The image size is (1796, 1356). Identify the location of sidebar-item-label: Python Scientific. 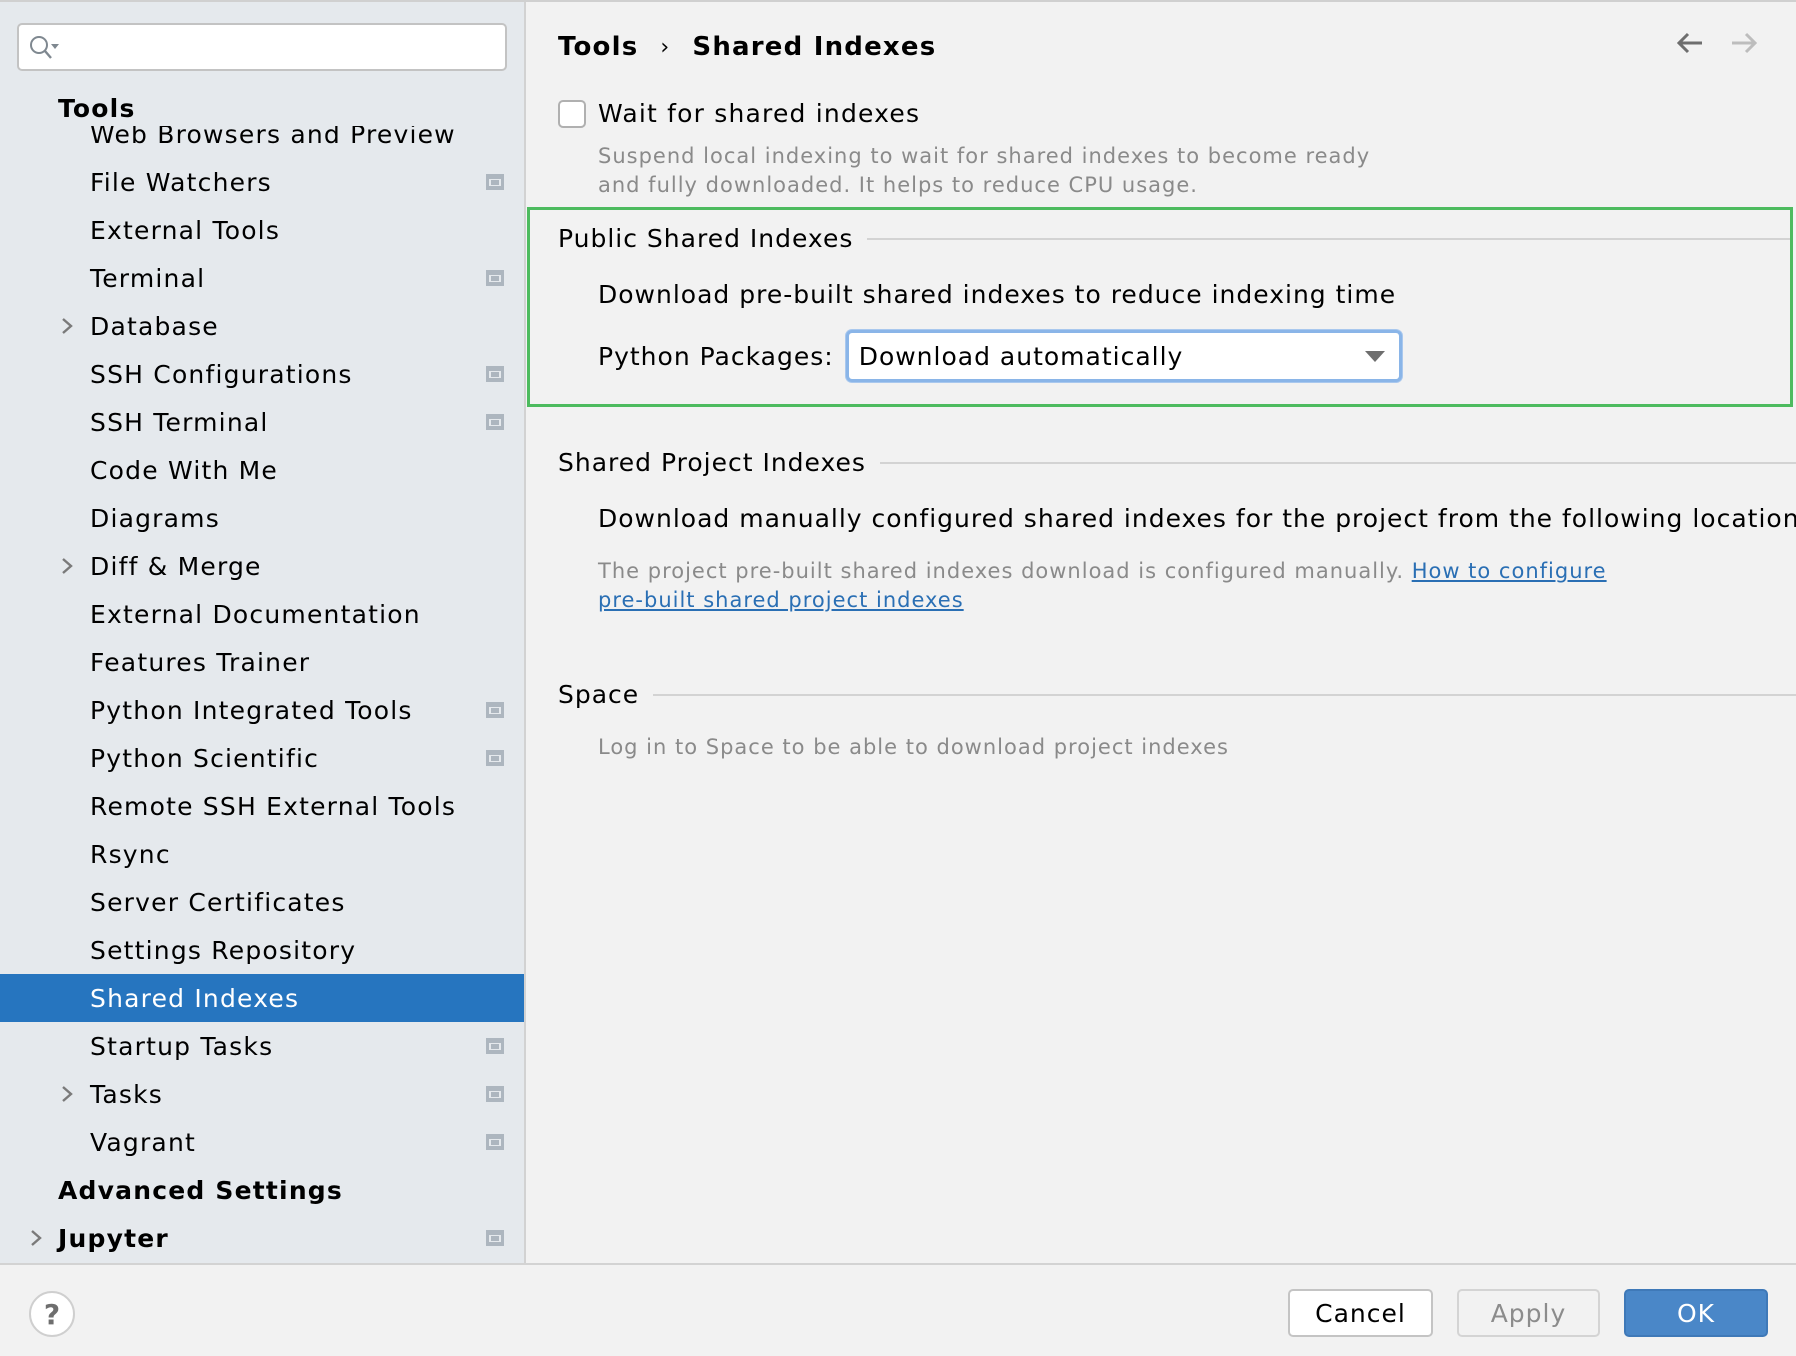
(205, 758).